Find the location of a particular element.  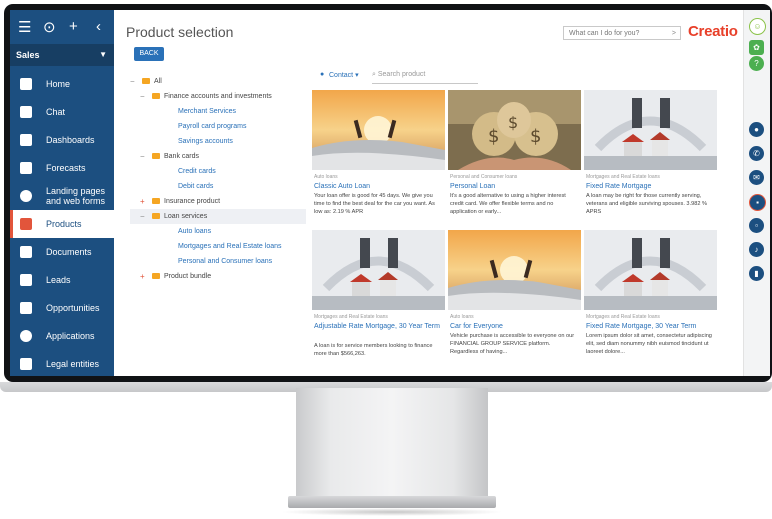

user-avatar-icon: ☺ is located at coordinates (757, 26).